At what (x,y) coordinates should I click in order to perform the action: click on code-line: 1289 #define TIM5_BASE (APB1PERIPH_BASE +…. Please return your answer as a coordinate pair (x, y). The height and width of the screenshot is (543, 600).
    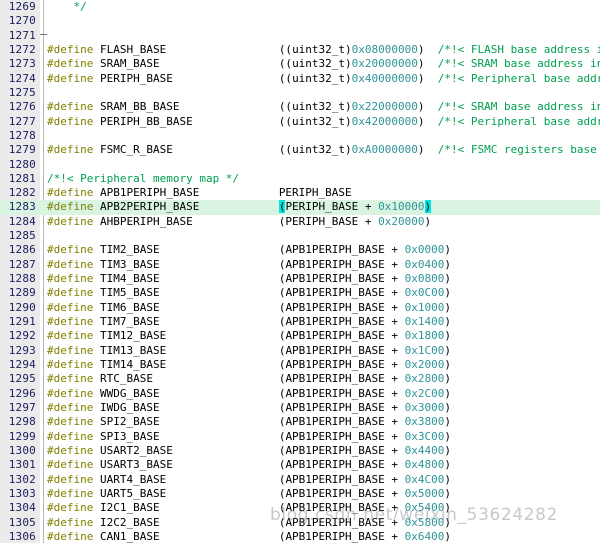
    Looking at the image, I should click on (300, 293).